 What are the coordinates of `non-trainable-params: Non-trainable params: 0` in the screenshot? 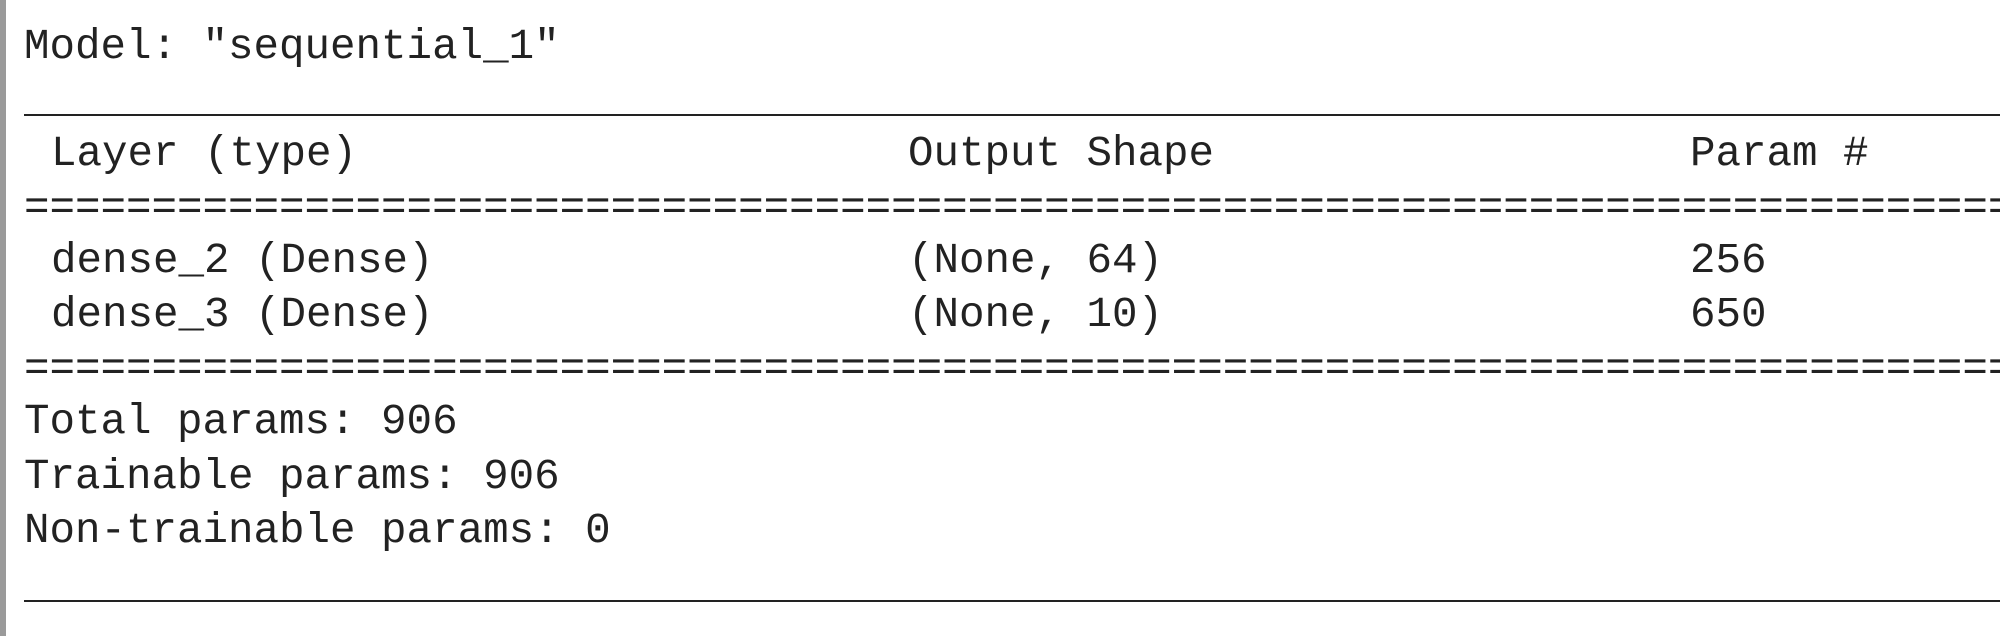 It's located at (317, 531).